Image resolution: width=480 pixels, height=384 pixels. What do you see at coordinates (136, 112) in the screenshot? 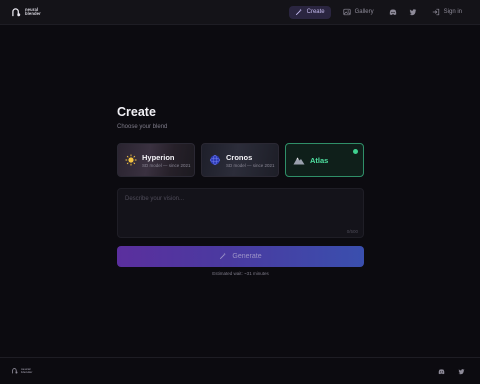
I see `page-title: Create` at bounding box center [136, 112].